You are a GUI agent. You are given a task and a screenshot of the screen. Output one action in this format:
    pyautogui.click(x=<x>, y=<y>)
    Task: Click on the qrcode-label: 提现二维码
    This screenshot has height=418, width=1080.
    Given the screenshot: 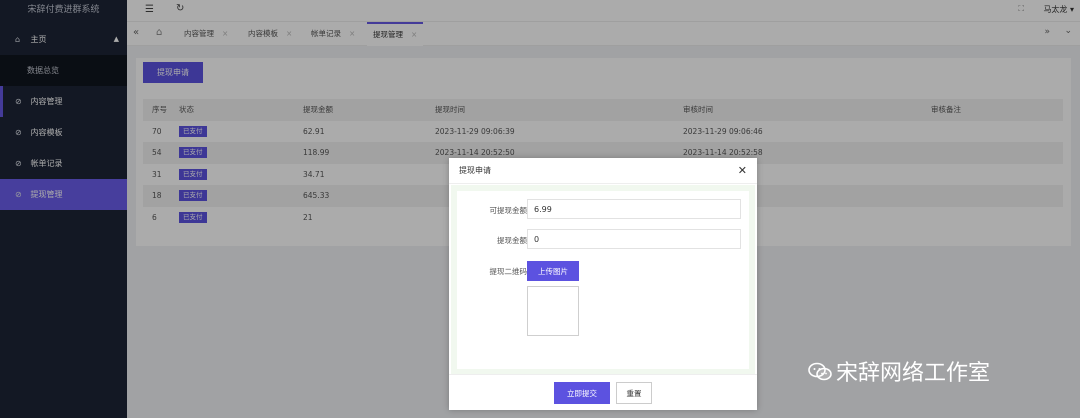 What is the action you would take?
    pyautogui.click(x=508, y=271)
    